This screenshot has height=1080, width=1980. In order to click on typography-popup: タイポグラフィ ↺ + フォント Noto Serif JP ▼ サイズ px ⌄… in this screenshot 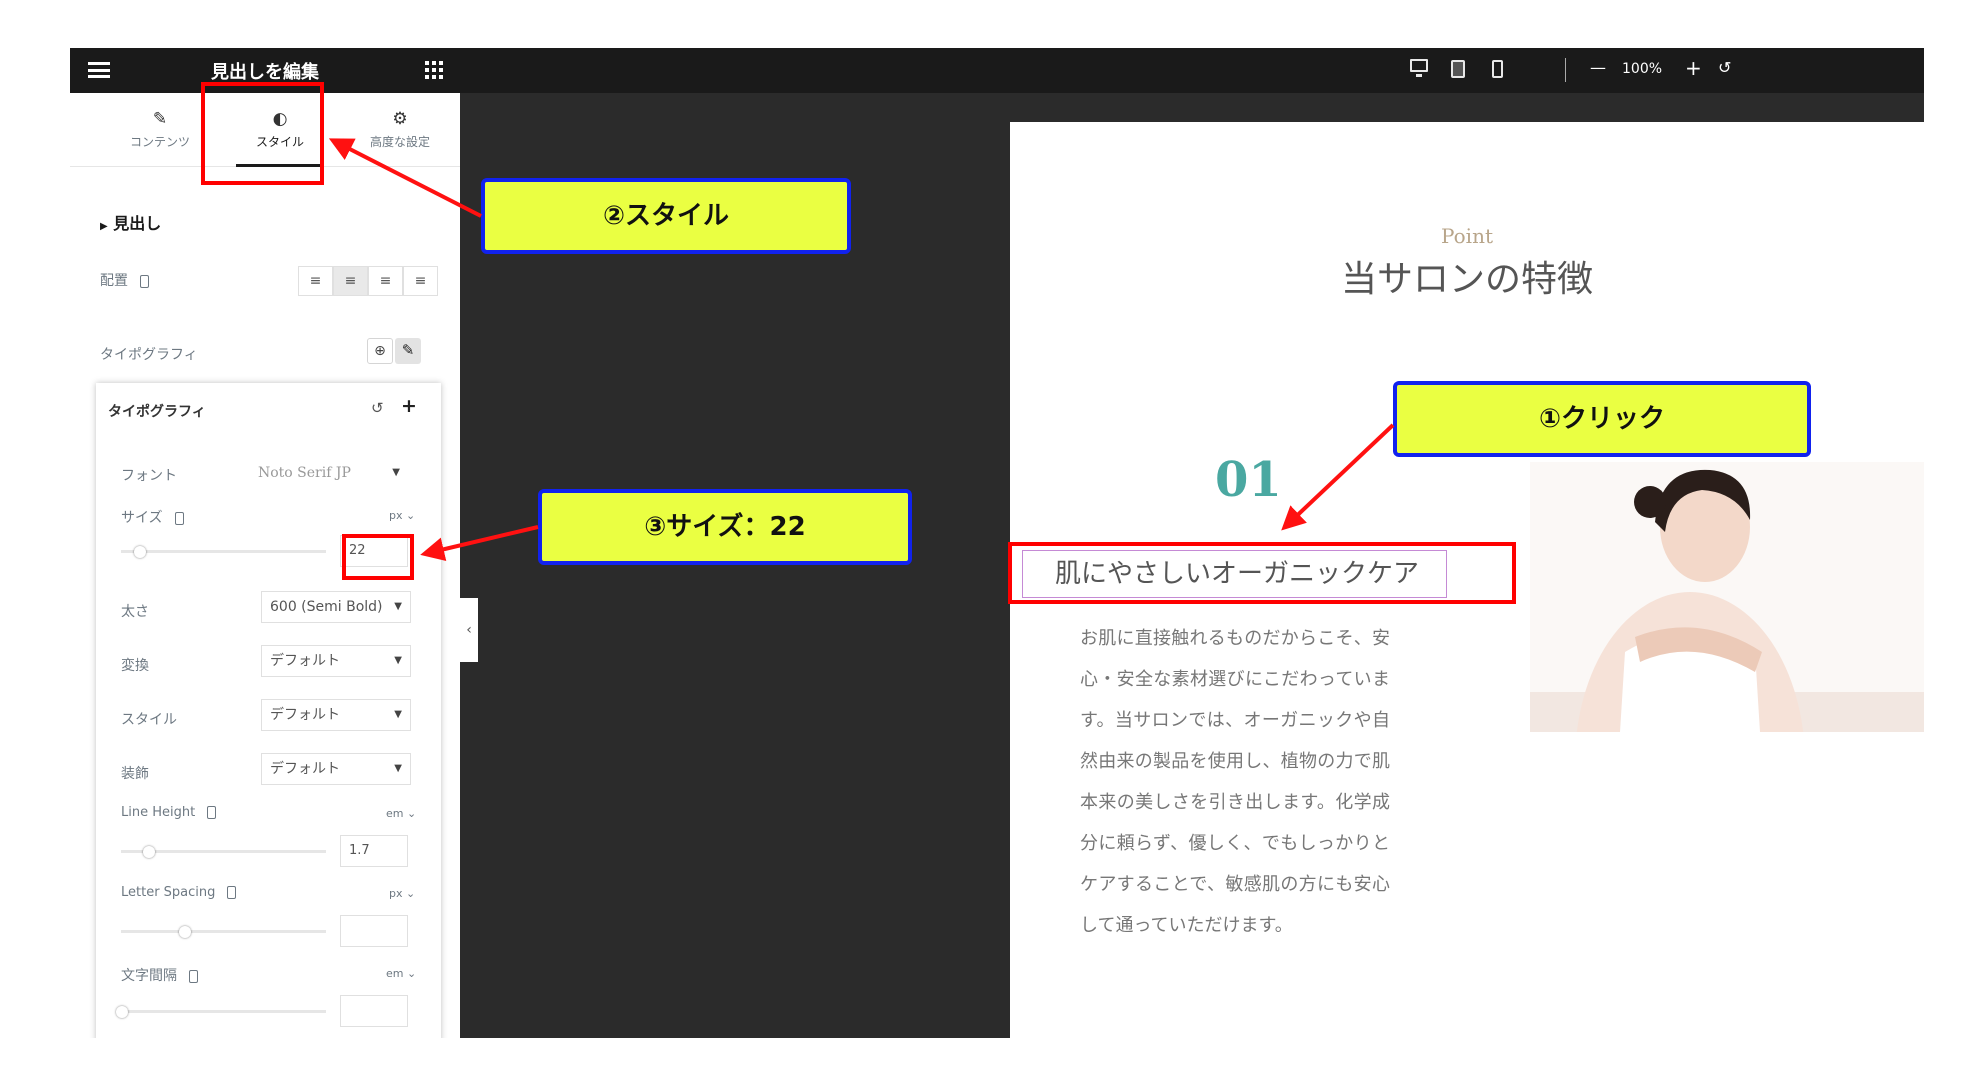, I will do `click(268, 710)`.